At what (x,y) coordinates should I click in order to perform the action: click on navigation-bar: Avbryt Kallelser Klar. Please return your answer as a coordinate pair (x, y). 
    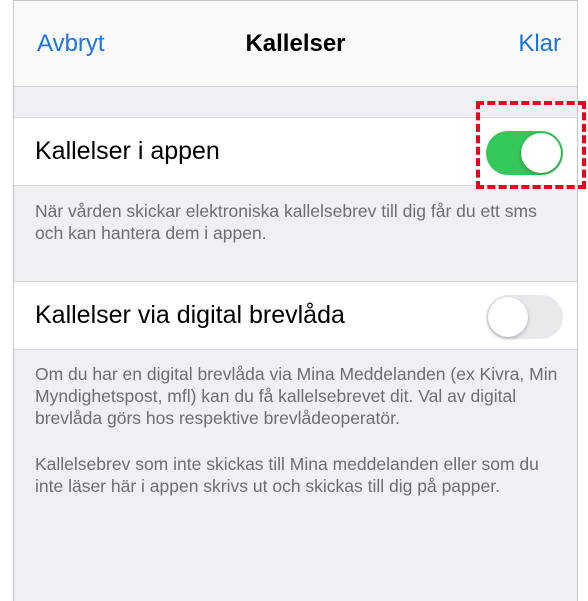
    Looking at the image, I should click on (295, 44).